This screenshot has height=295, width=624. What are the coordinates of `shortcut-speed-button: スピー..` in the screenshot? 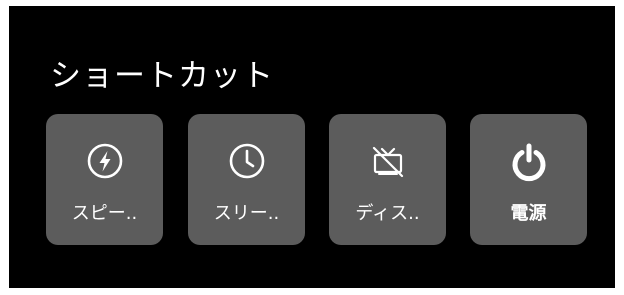 It's located at (104, 179).